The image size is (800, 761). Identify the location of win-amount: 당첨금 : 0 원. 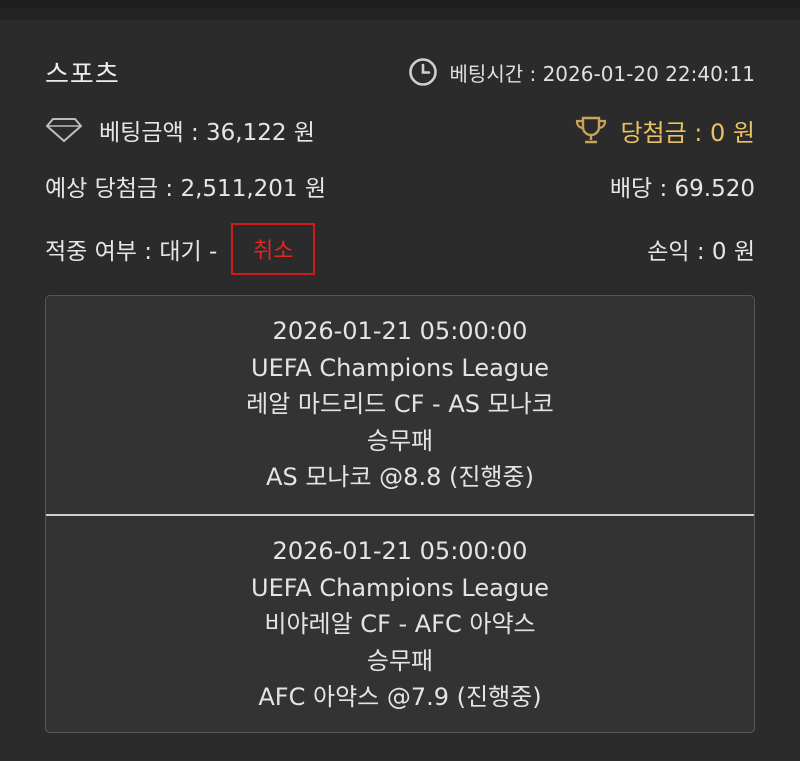
(664, 130).